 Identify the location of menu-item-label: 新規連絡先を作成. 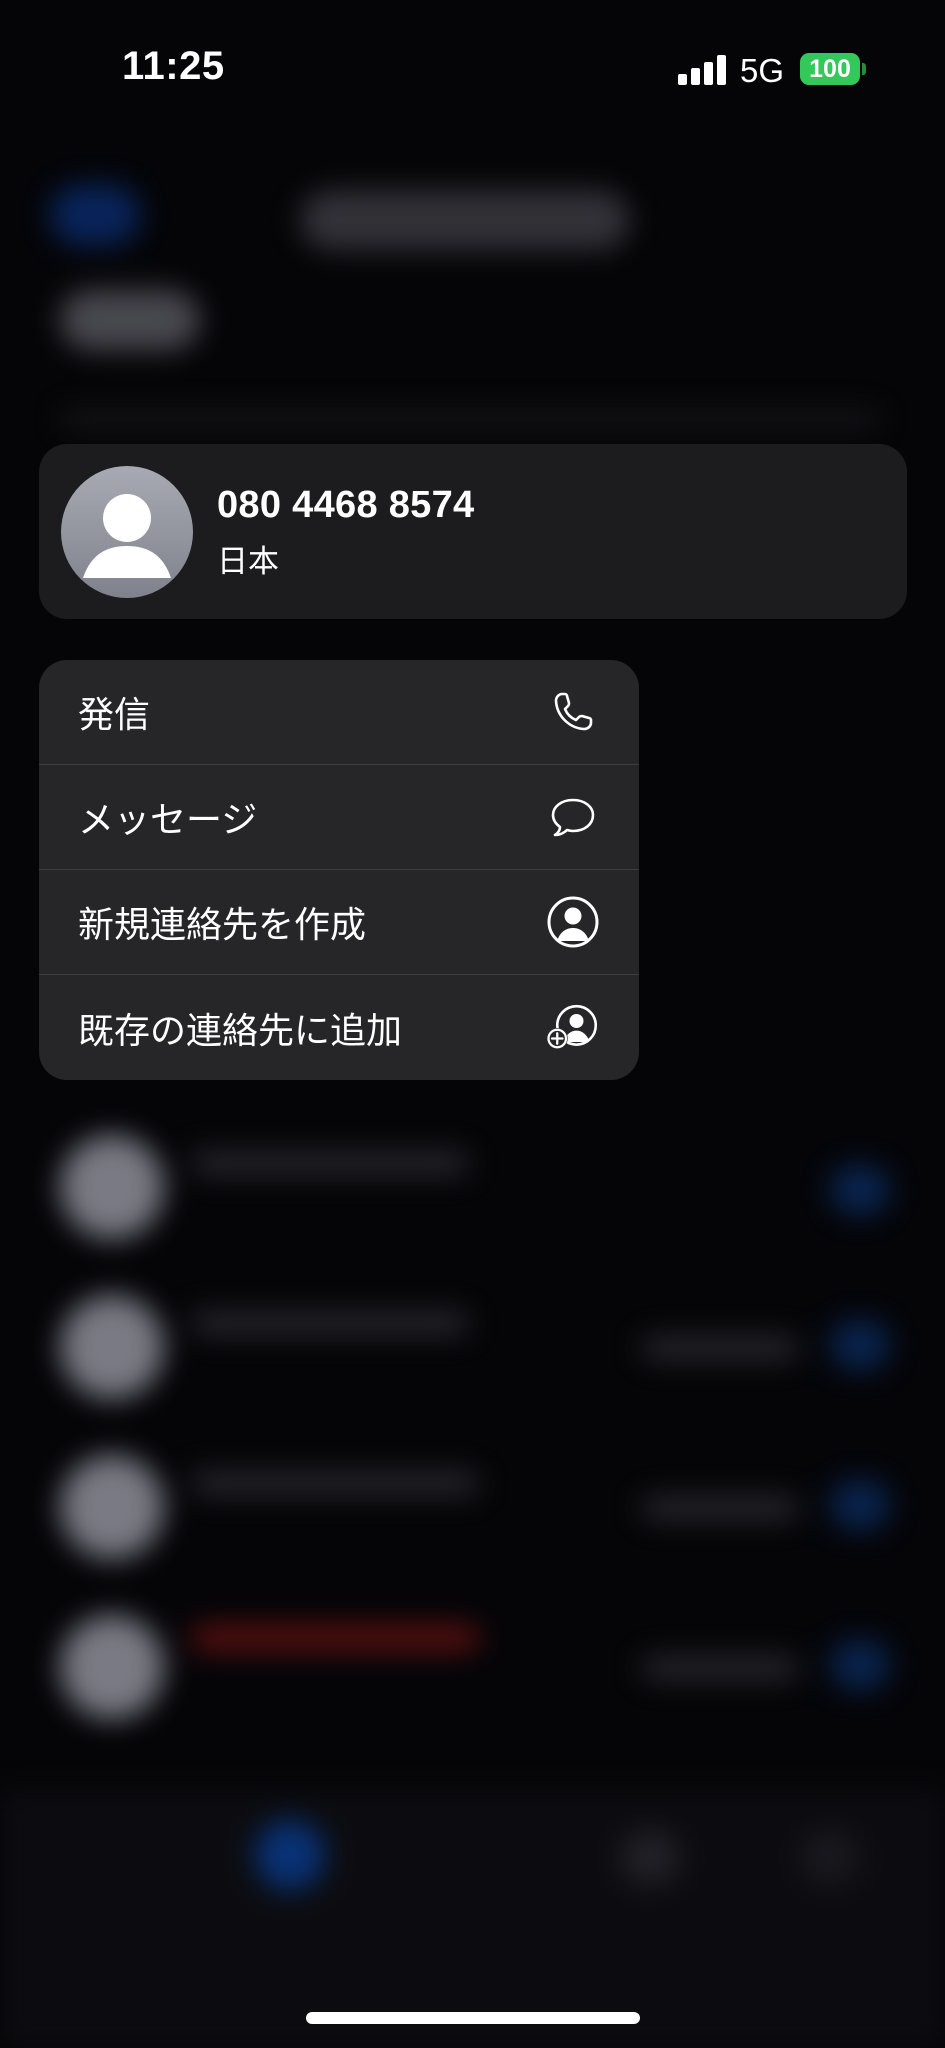
(222, 924).